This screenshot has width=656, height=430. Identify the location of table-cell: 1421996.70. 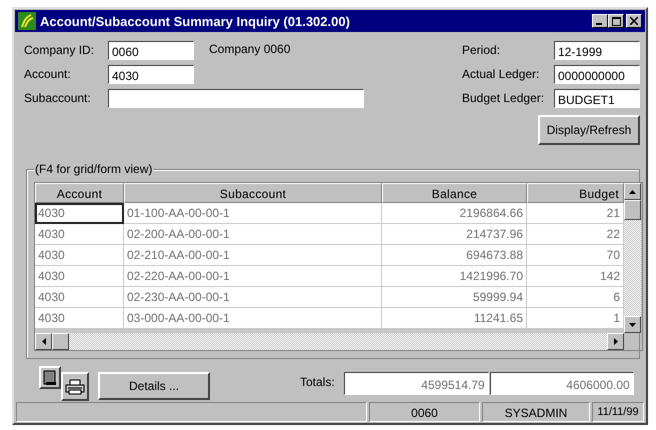
(454, 276).